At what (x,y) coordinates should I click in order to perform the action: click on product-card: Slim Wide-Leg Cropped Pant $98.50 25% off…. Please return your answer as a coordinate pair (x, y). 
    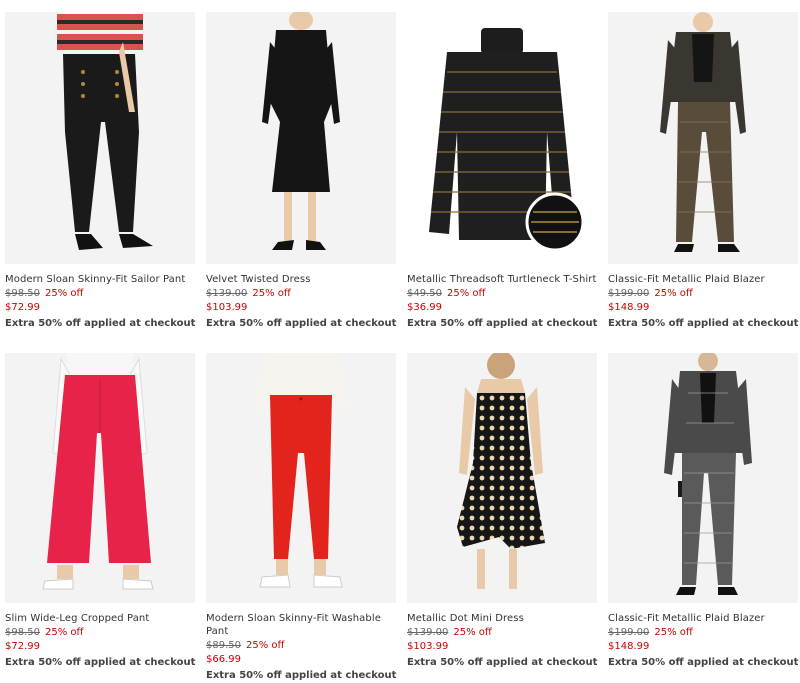
    Looking at the image, I should click on (100, 511).